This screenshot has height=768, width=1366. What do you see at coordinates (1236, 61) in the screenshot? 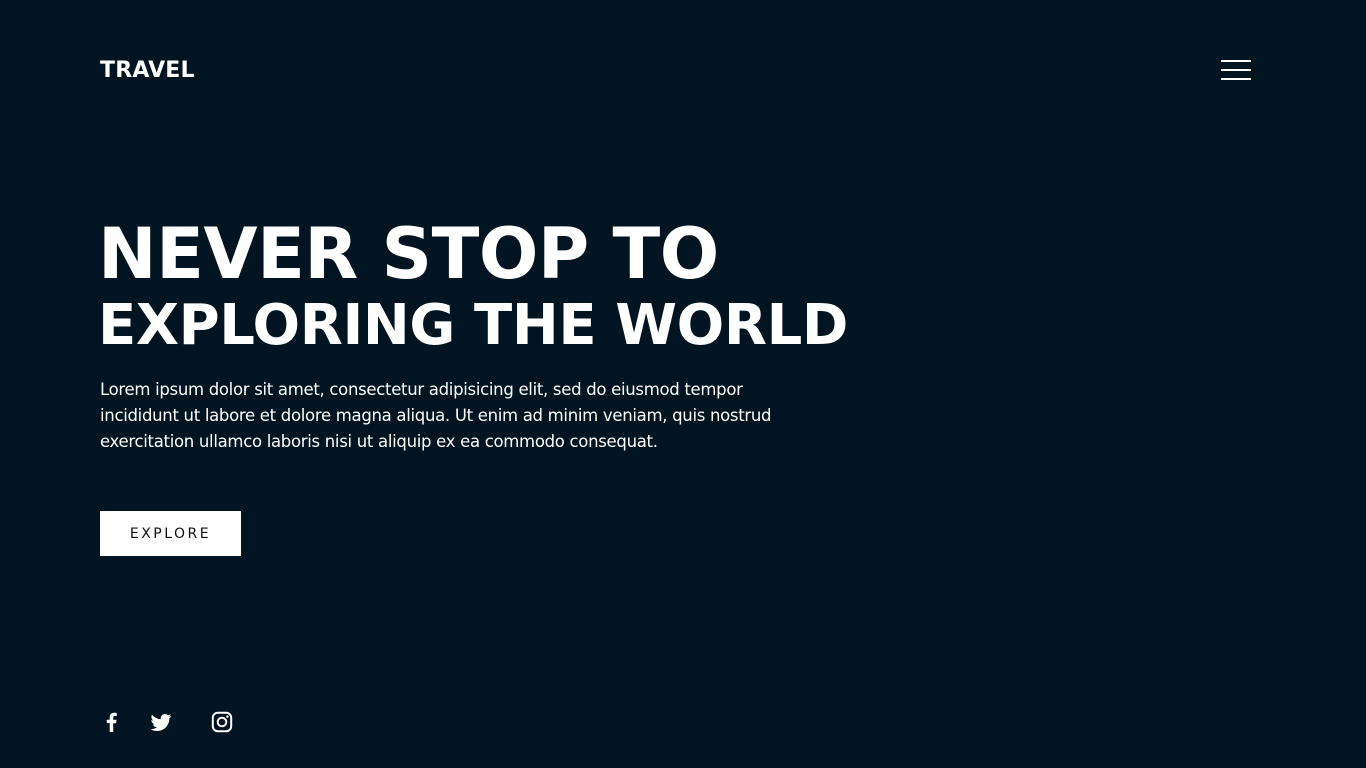
I see `menu-bar-top` at bounding box center [1236, 61].